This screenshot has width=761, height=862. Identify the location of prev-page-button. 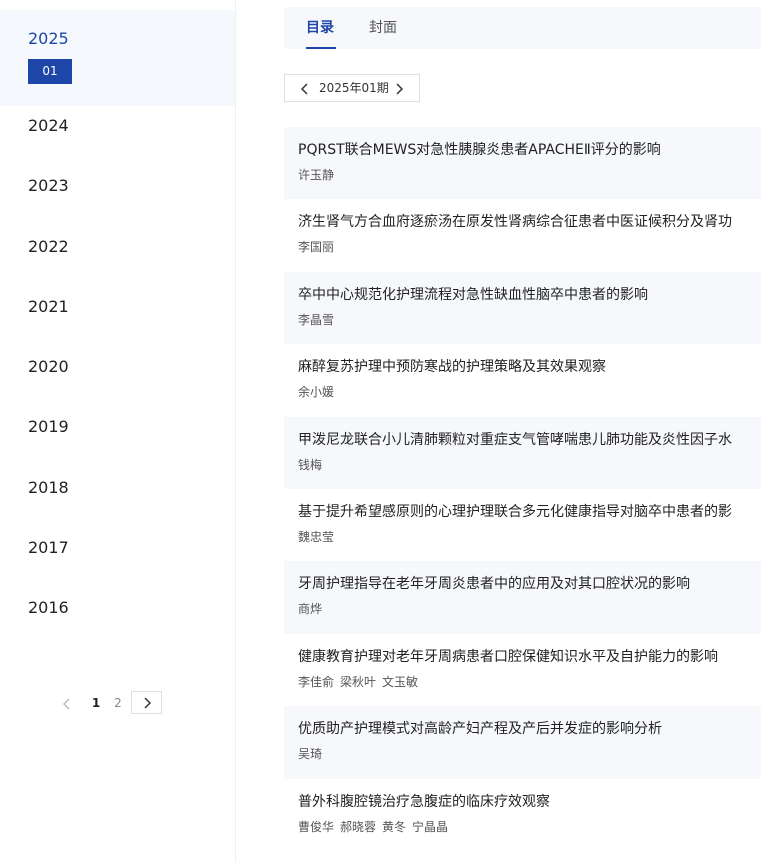
(67, 703).